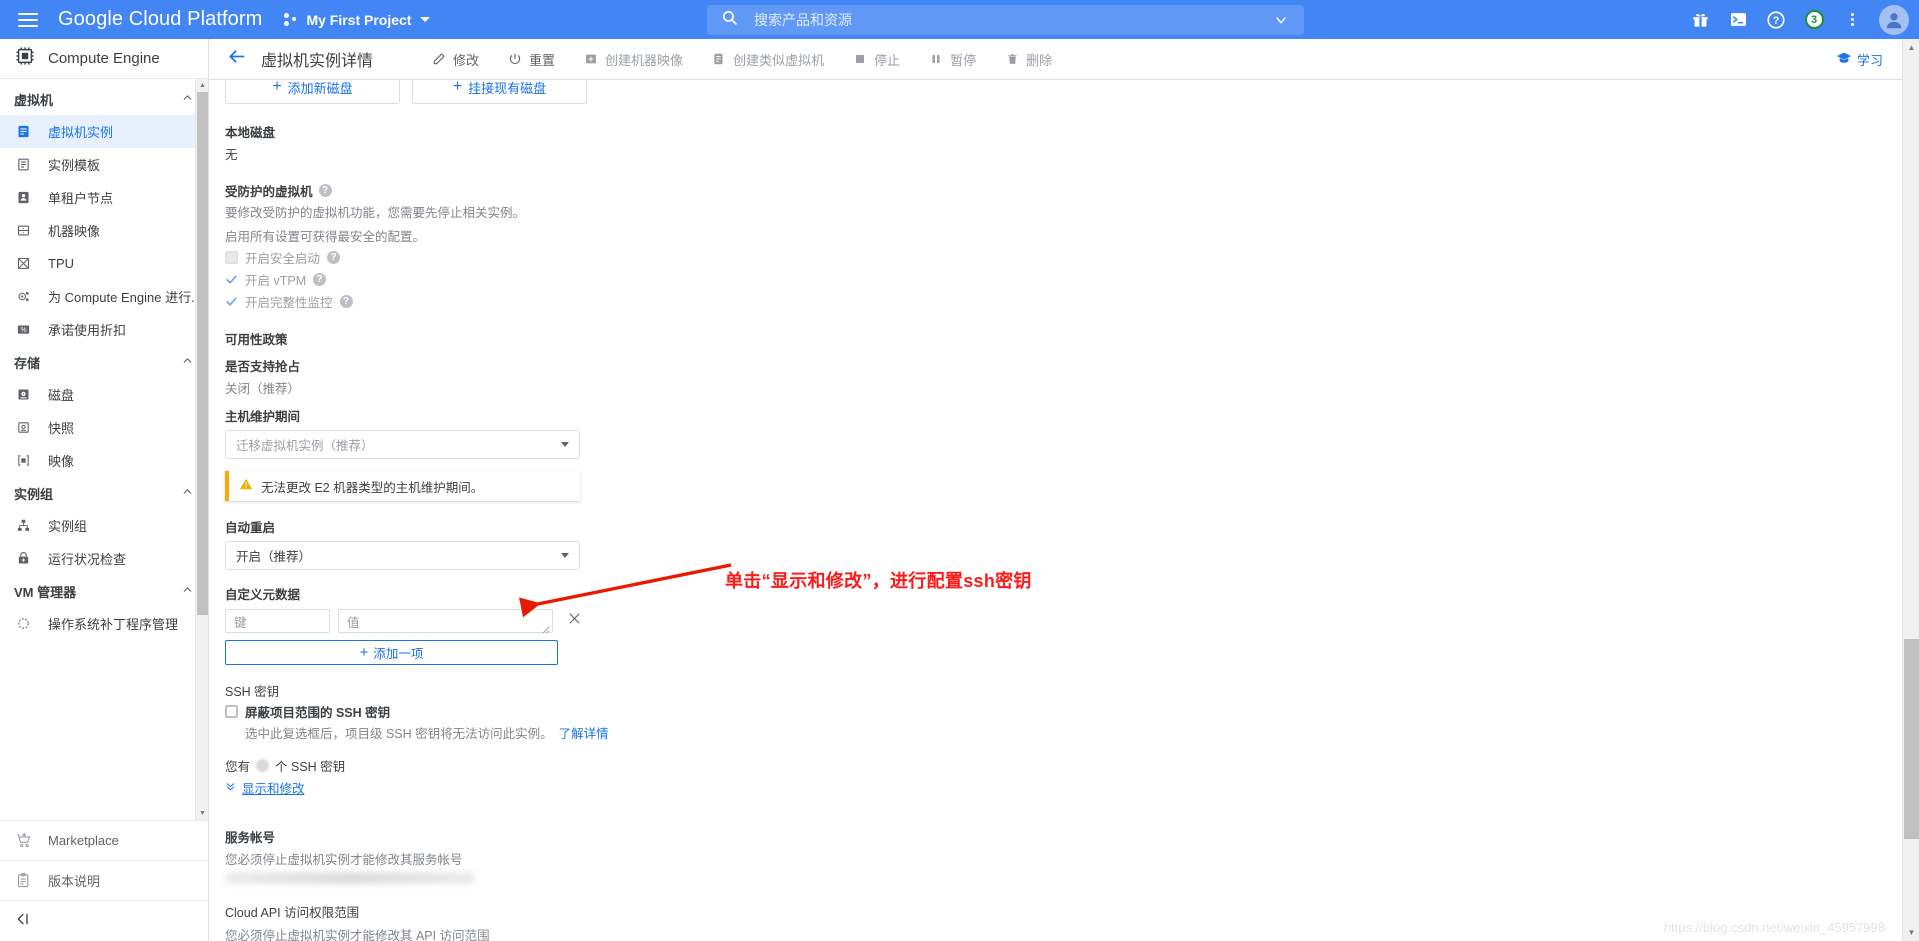 Image resolution: width=1919 pixels, height=941 pixels. I want to click on learn-button: 学习, so click(1859, 59).